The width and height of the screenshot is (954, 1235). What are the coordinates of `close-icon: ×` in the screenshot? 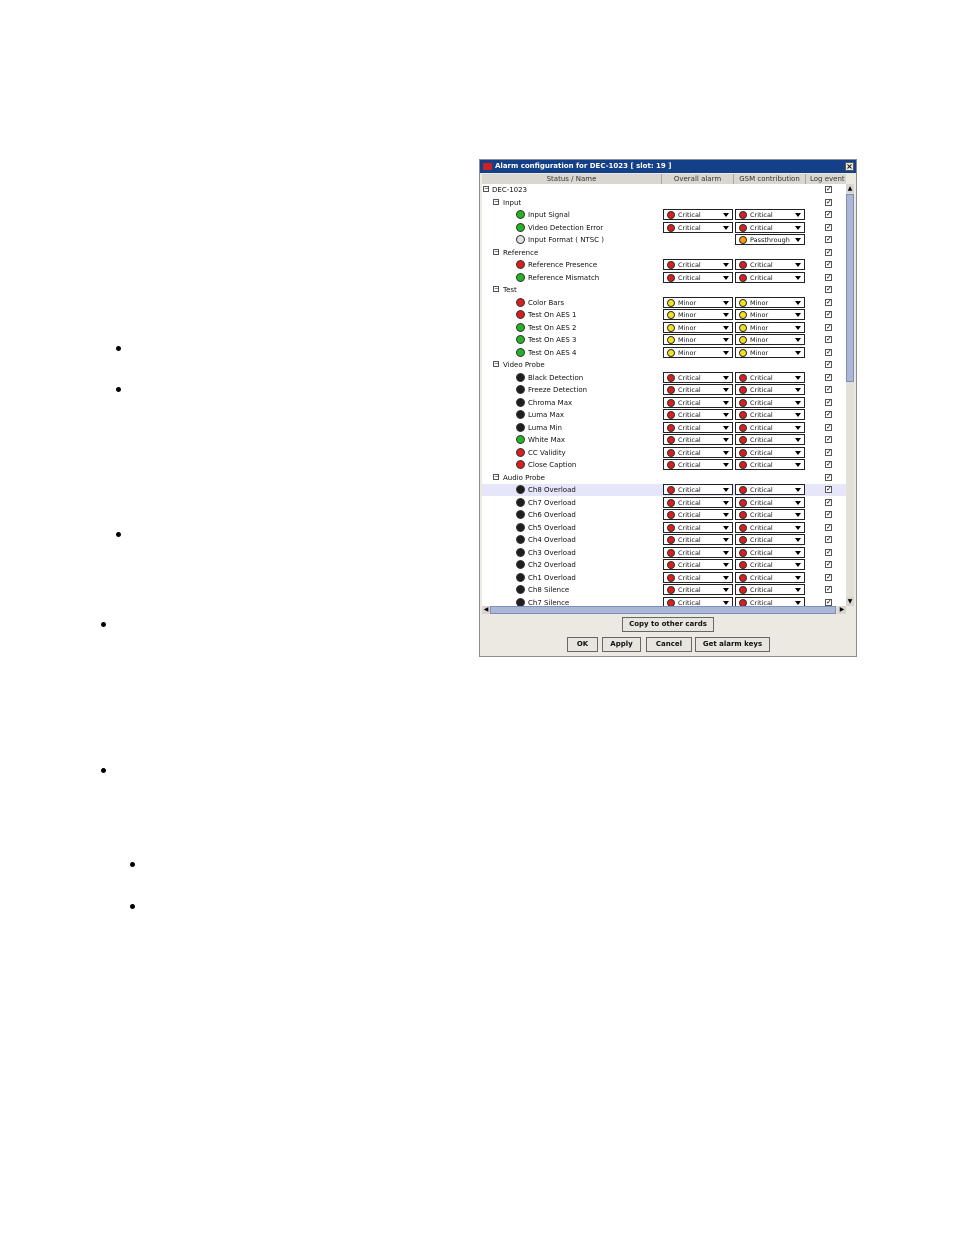 It's located at (849, 166).